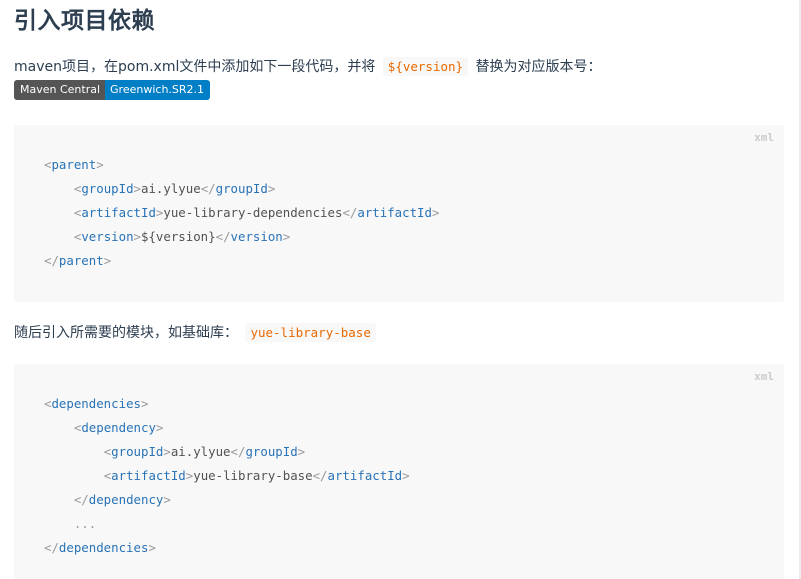 This screenshot has width=801, height=579. I want to click on code-line: <dependencies>, so click(96, 404).